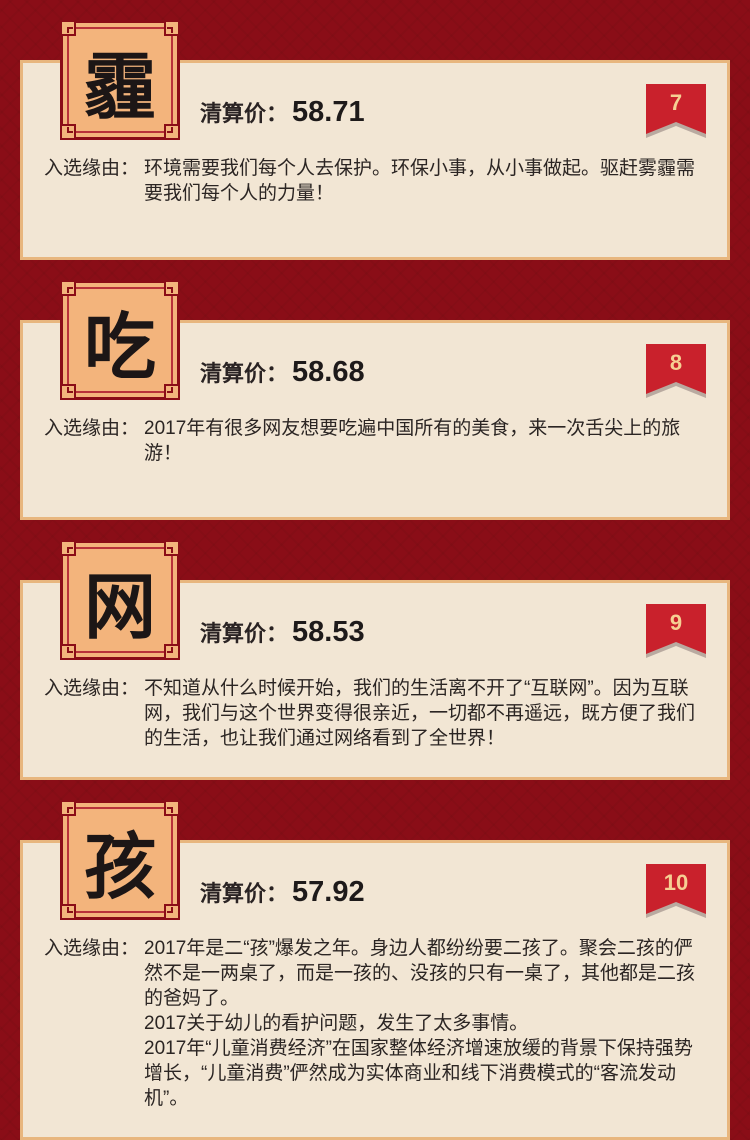  Describe the element at coordinates (119, 346) in the screenshot. I see `featured-word: 吃` at that location.